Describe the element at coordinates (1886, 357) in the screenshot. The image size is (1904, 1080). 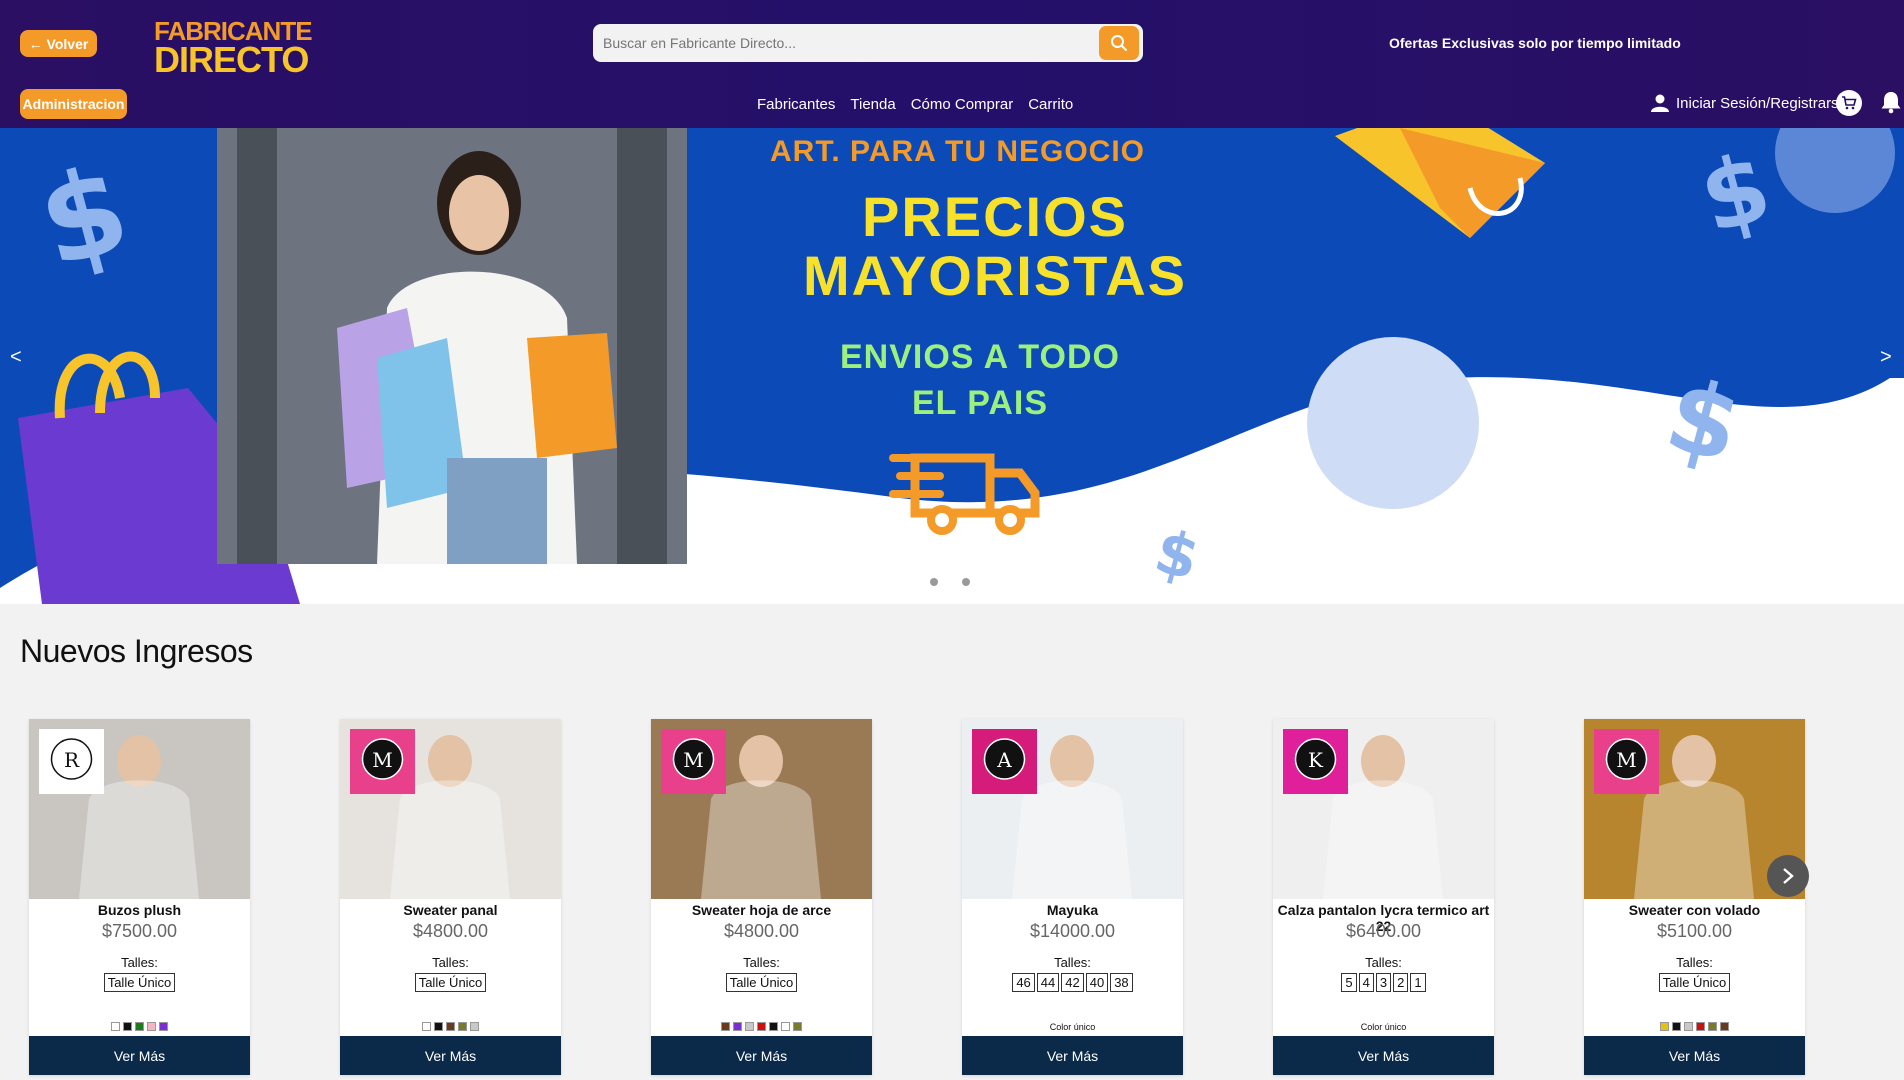
I see `carousel-next-arrow: >` at that location.